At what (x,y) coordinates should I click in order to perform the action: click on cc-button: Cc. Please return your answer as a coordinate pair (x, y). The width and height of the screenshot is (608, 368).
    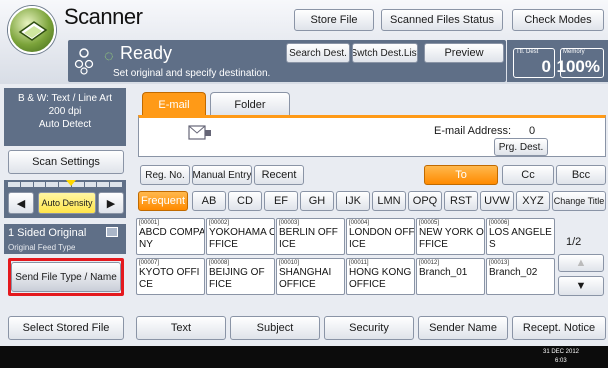
    Looking at the image, I should click on (528, 175).